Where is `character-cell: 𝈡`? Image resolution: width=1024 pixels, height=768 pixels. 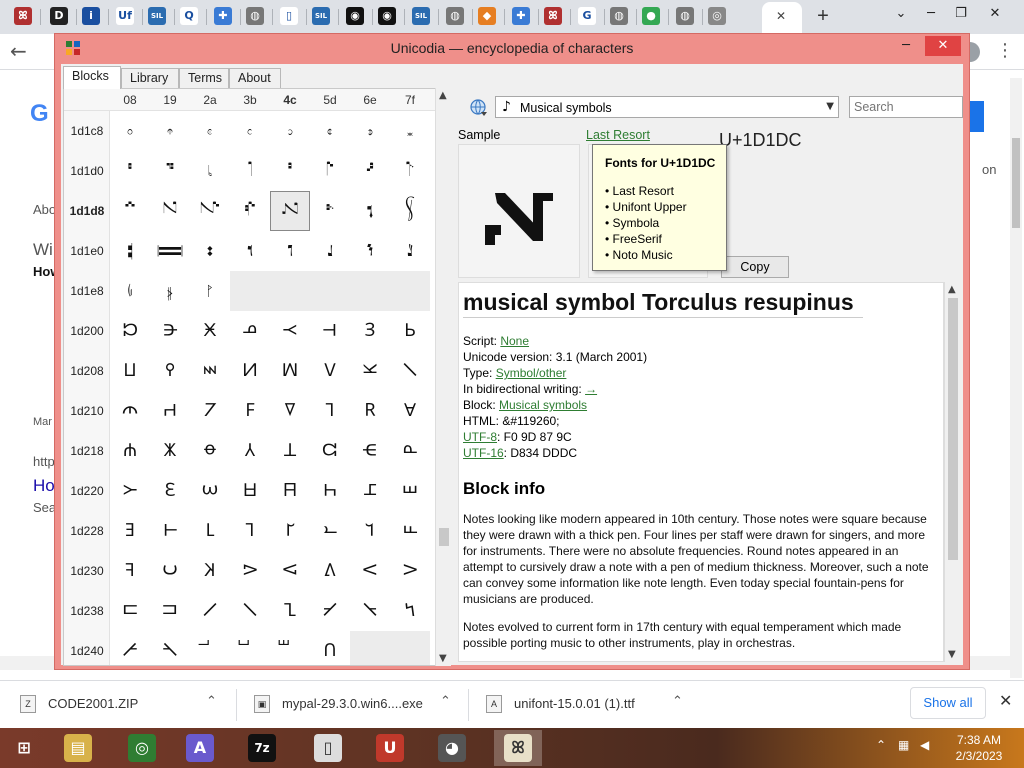
character-cell: 𝈡 is located at coordinates (170, 491).